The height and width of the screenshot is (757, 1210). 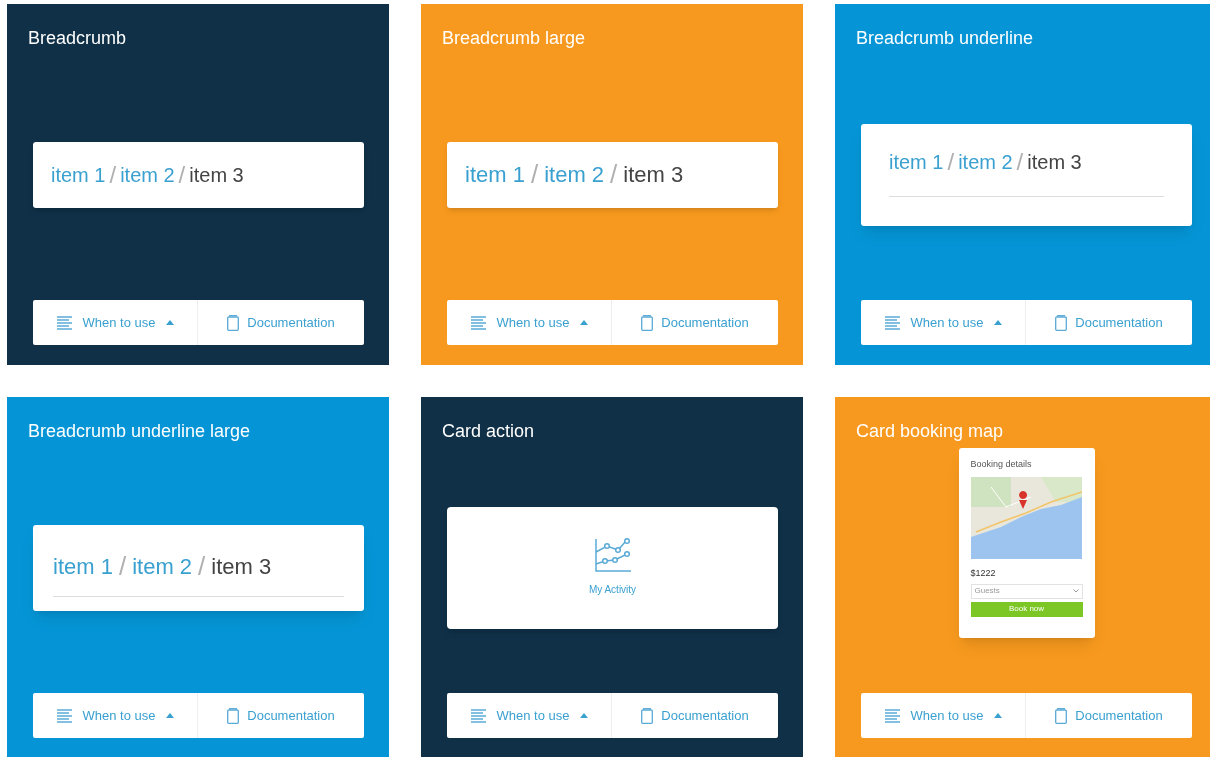 I want to click on tile-title: Breadcrumb underline large, so click(x=140, y=431).